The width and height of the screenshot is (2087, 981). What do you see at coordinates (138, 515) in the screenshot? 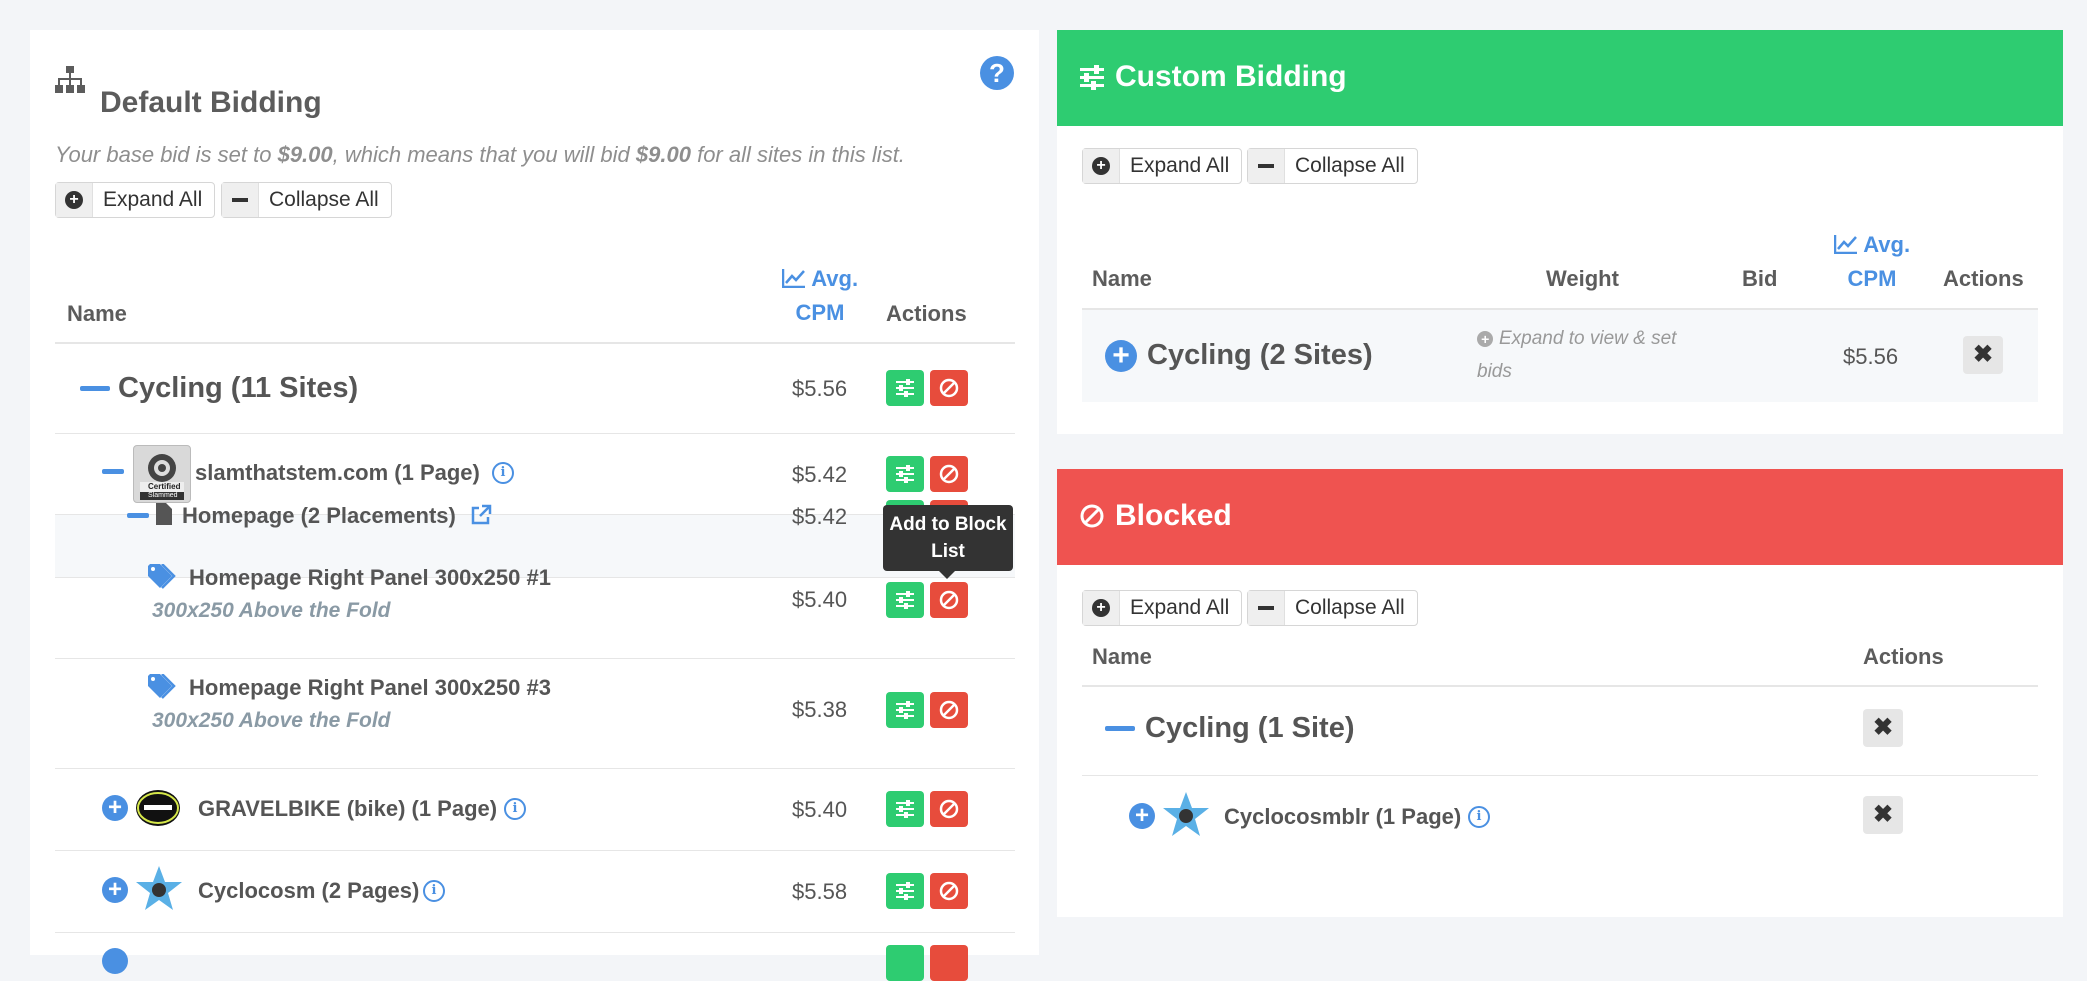
I see `collapse-page-icon` at bounding box center [138, 515].